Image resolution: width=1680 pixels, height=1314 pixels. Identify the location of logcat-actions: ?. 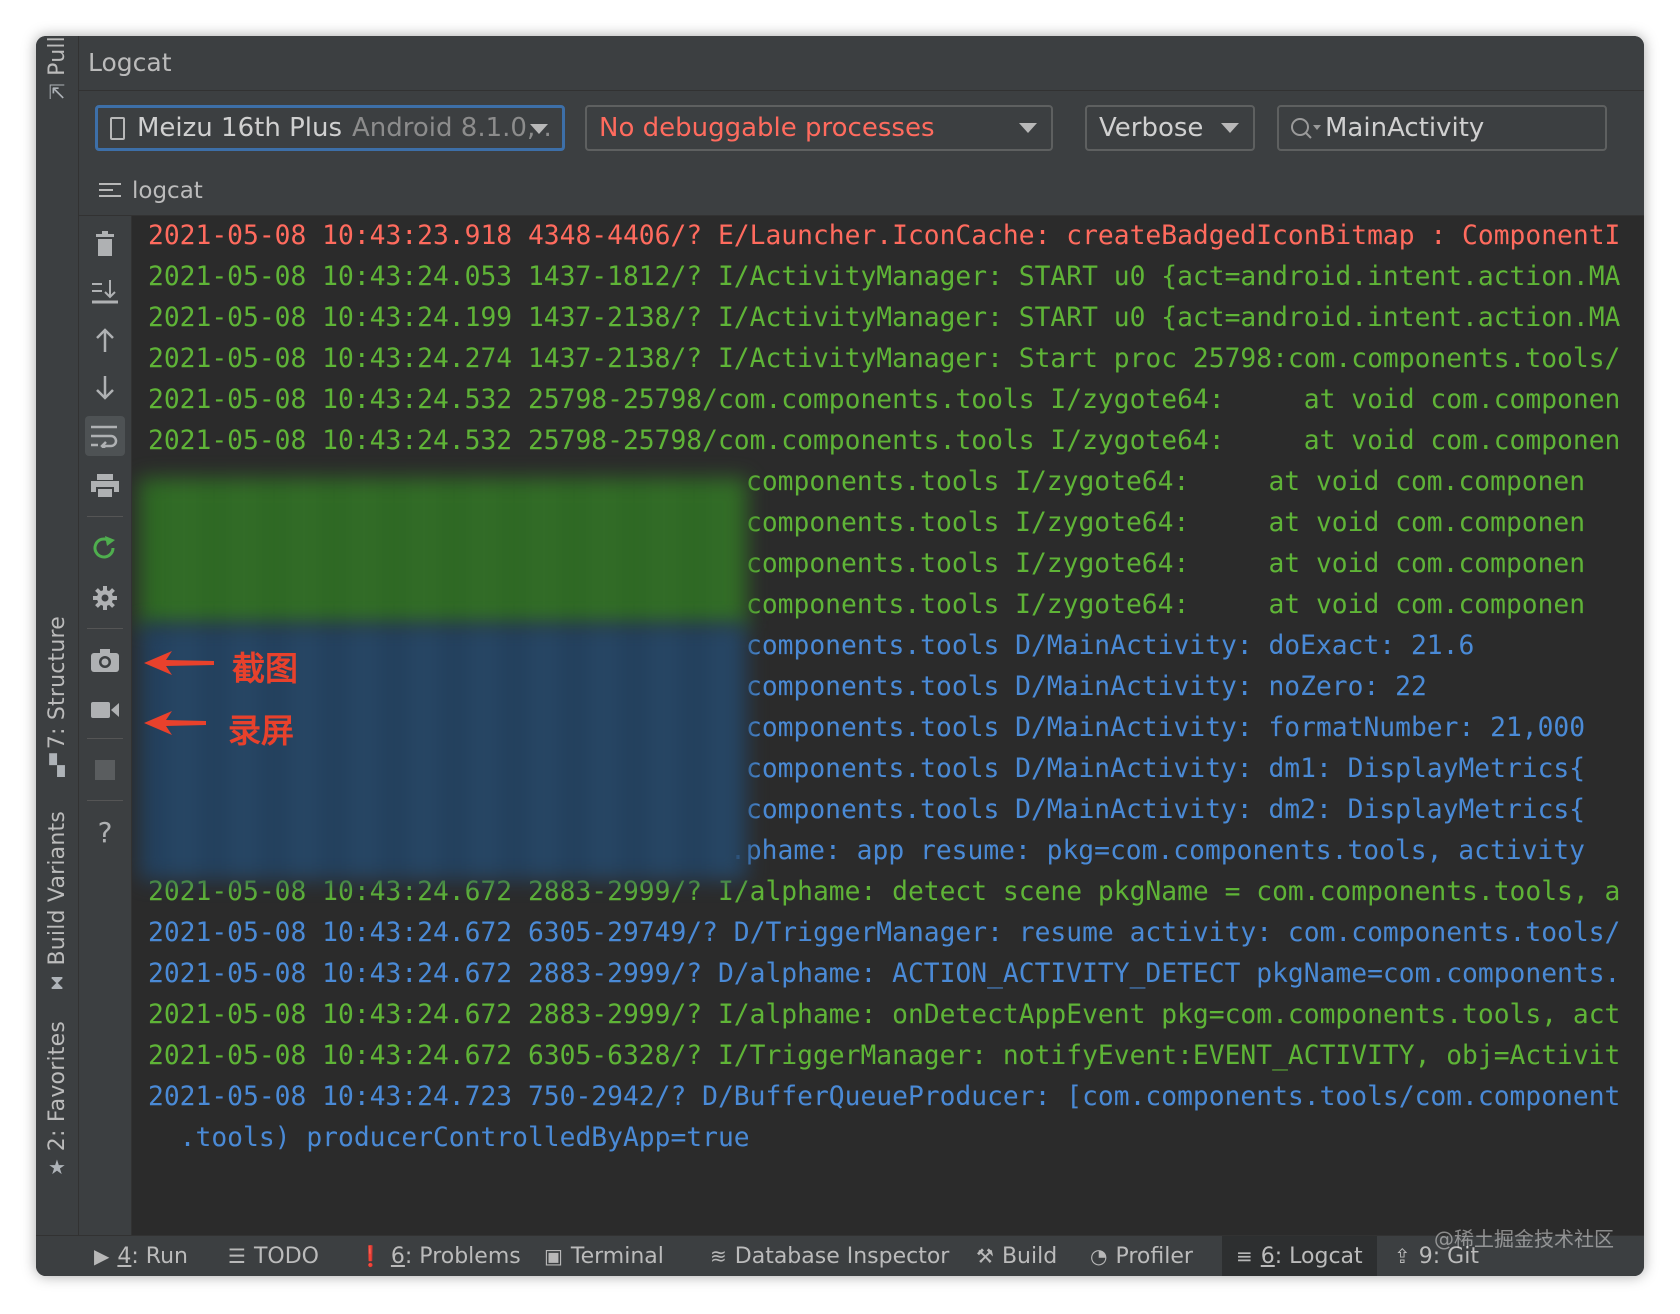
(105, 726).